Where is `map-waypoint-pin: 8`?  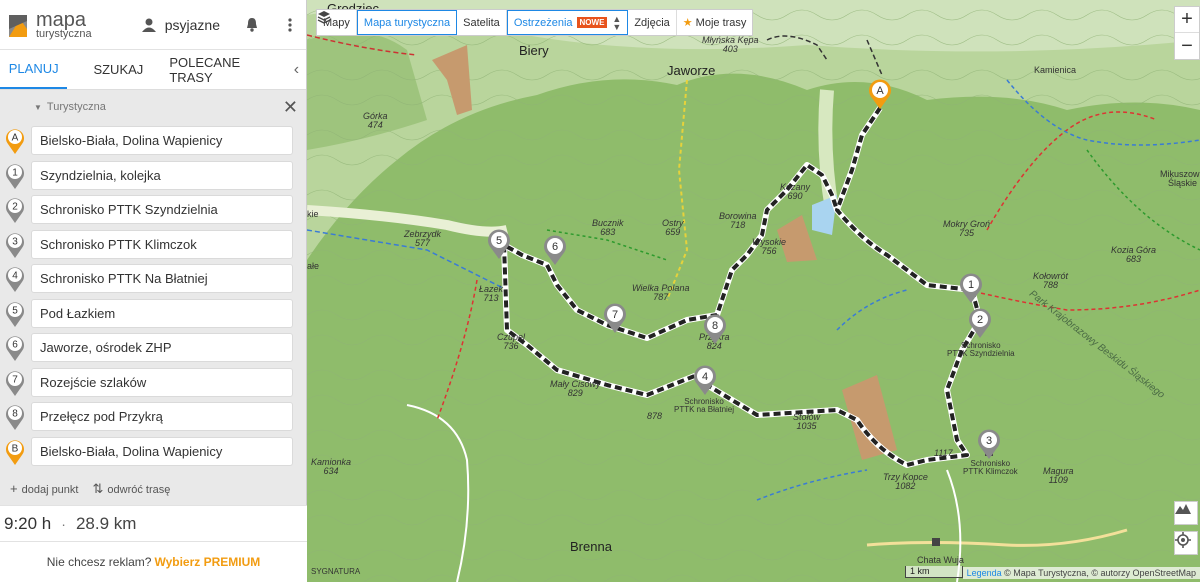
map-waypoint-pin: 8 is located at coordinates (715, 329).